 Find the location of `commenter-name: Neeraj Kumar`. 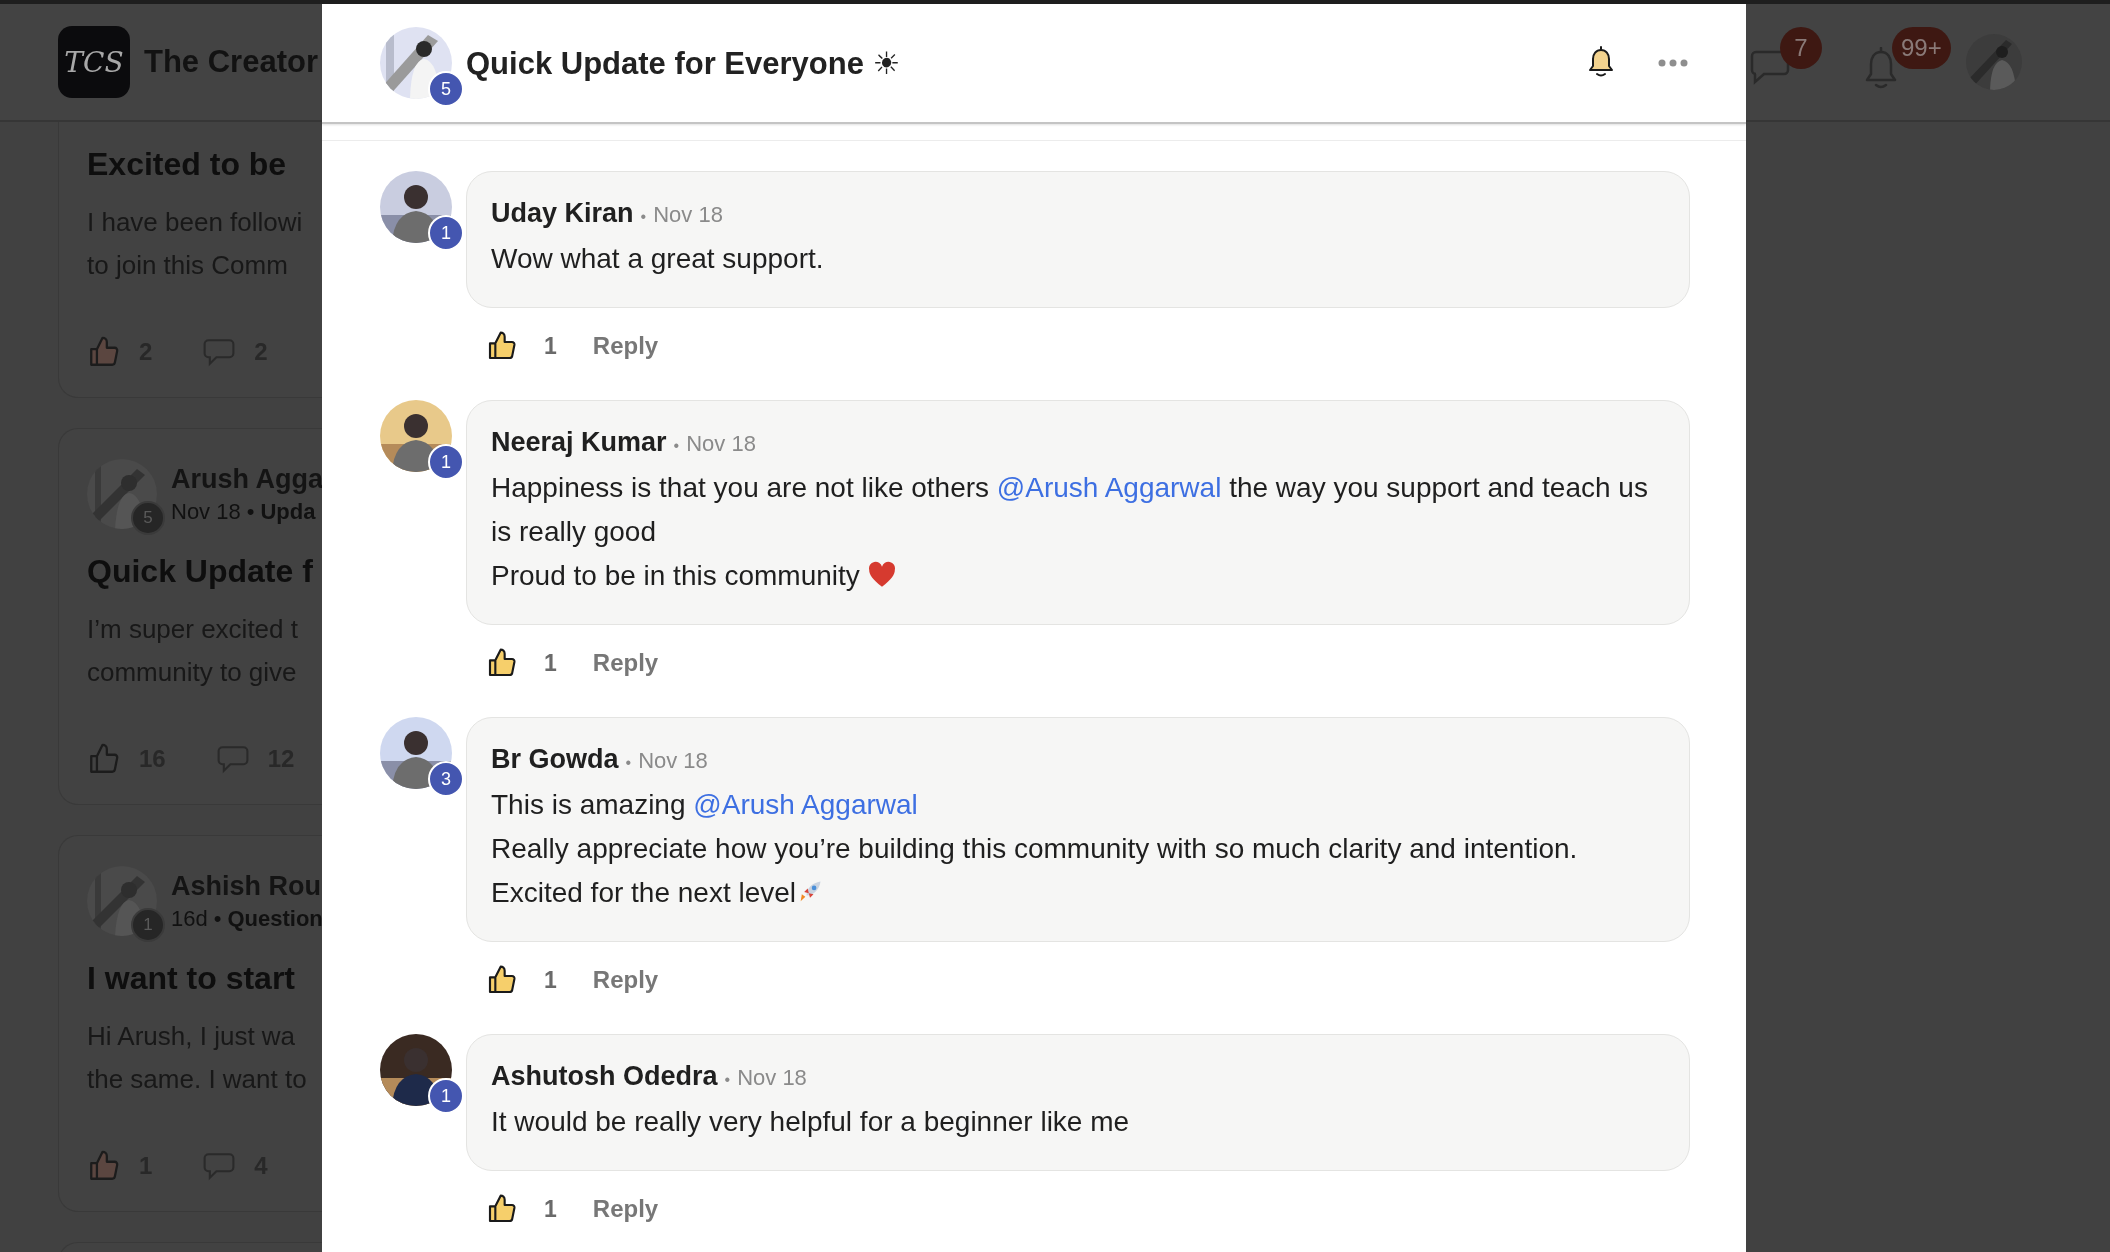

commenter-name: Neeraj Kumar is located at coordinates (579, 442).